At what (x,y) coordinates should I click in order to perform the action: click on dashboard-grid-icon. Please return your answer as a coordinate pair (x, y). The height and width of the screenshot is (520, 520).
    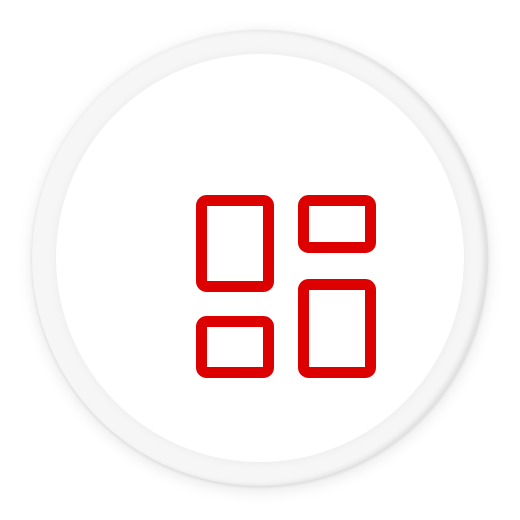
    Looking at the image, I should click on (286, 286).